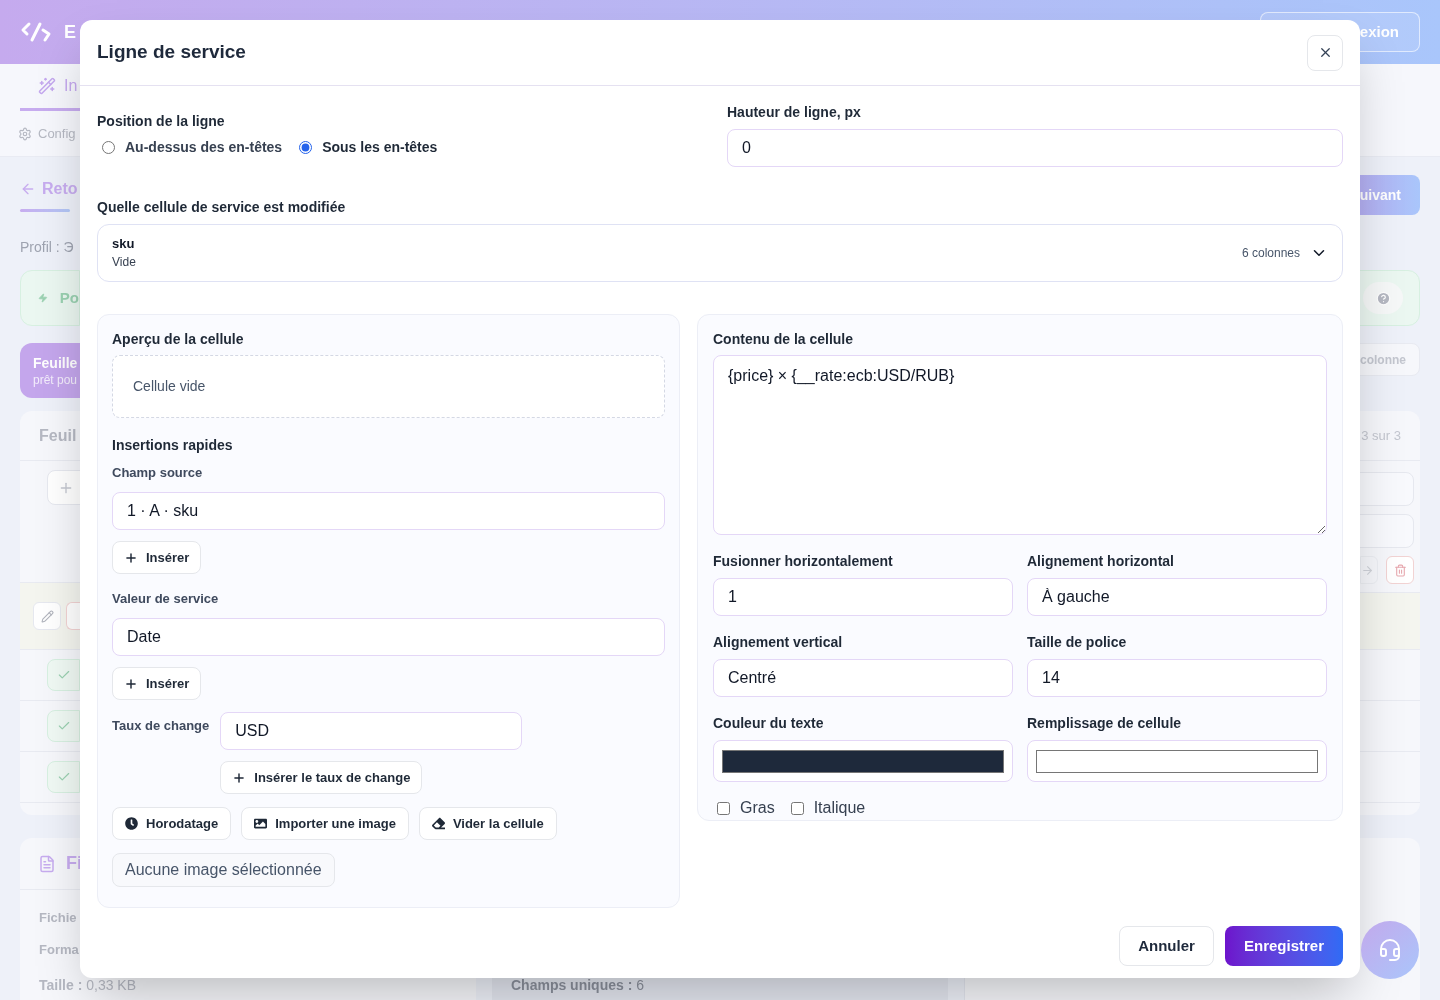 The image size is (1440, 1000). Describe the element at coordinates (388, 637) in the screenshot. I see `input-field: Date` at that location.